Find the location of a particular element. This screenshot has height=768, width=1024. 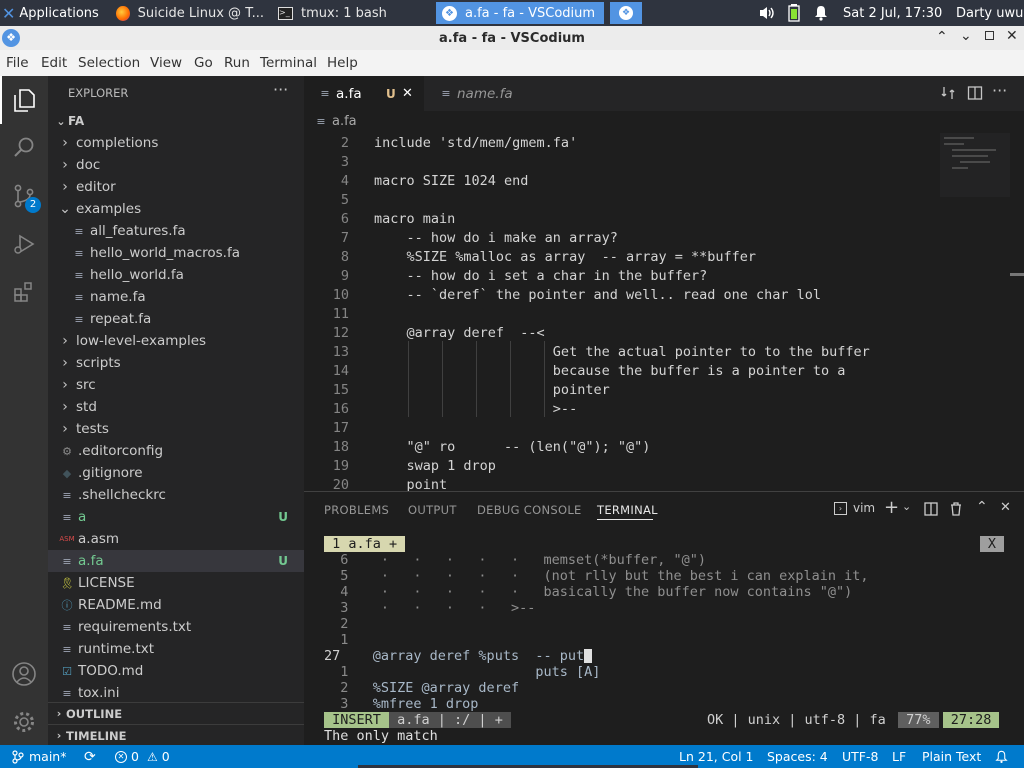

end-of-line: LF is located at coordinates (899, 756).